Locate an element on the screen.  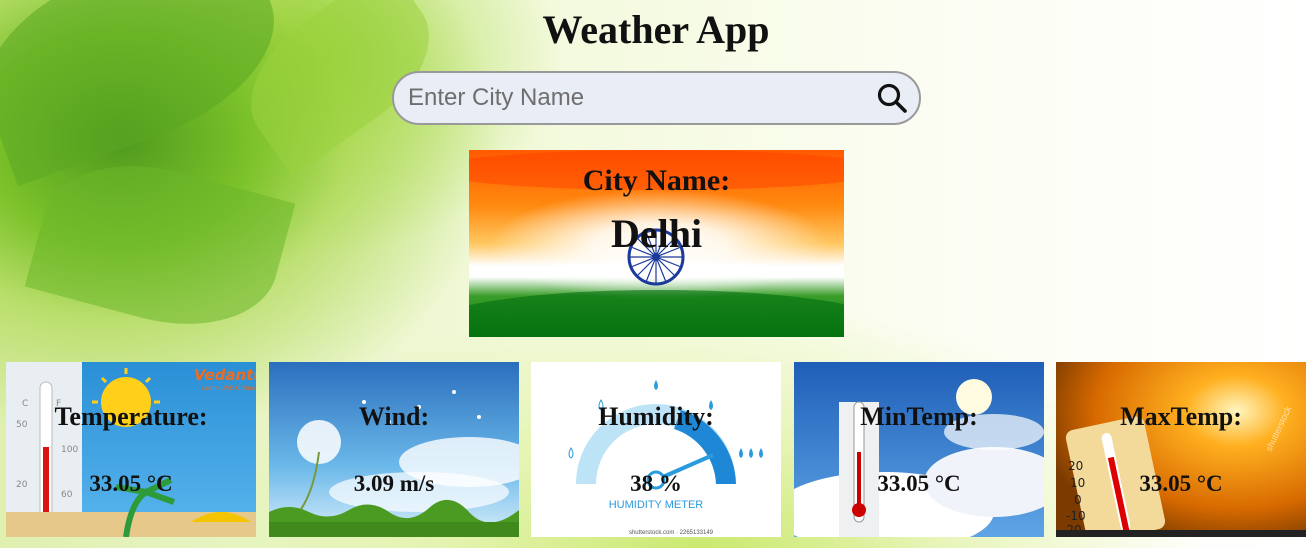
svg-text: -10 is located at coordinates (1076, 516).